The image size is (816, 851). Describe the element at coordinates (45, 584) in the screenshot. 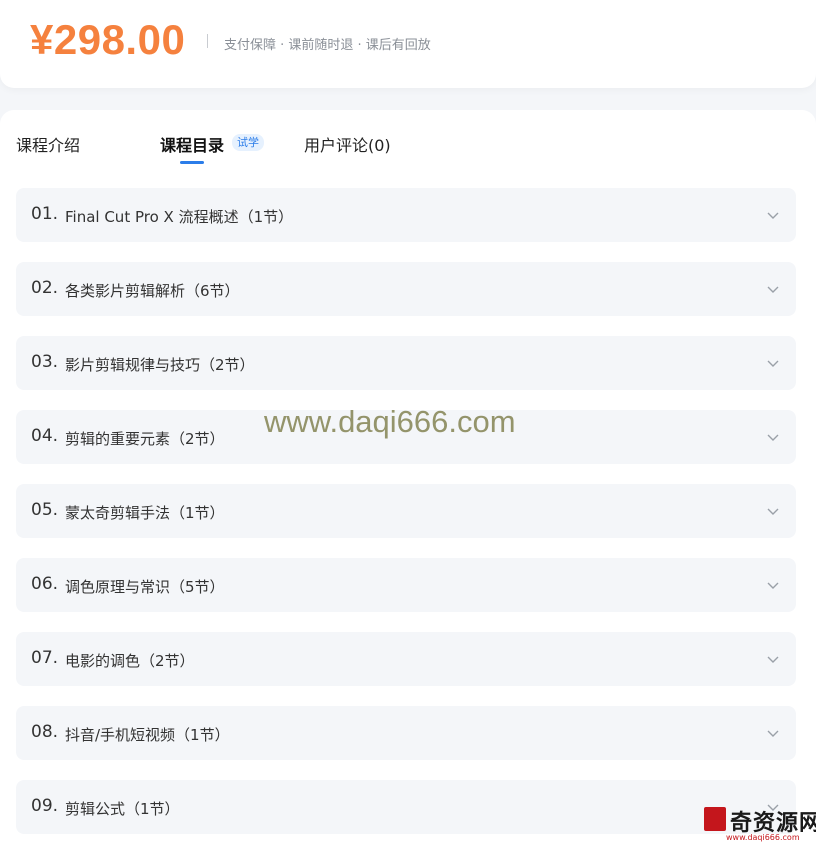

I see `chapter-number: 06.` at that location.